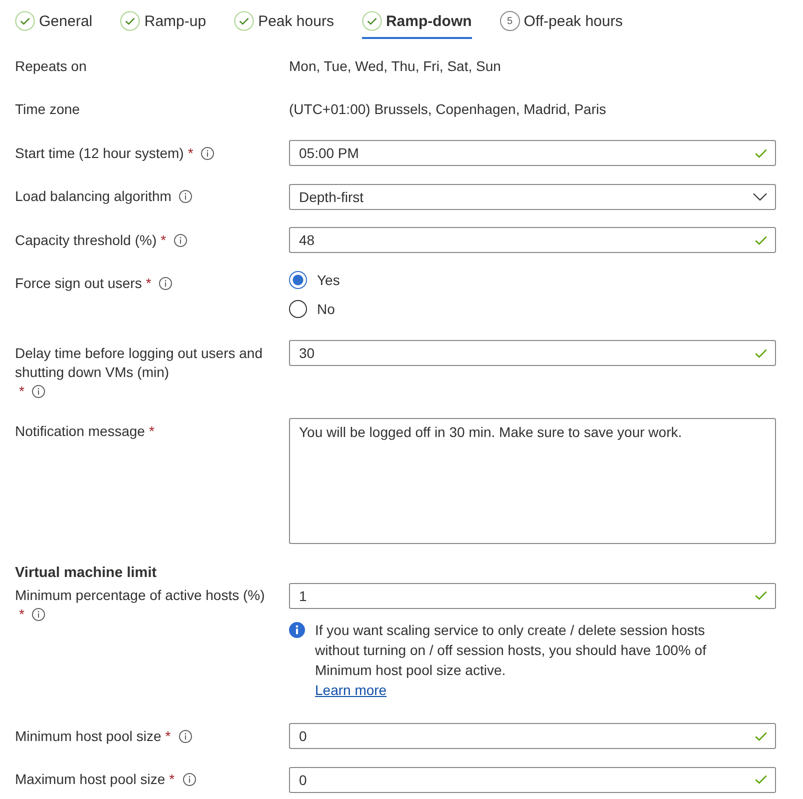 The width and height of the screenshot is (803, 799). I want to click on field-label: Delay time before logging out users and shutting down VMs (min), so click(139, 363).